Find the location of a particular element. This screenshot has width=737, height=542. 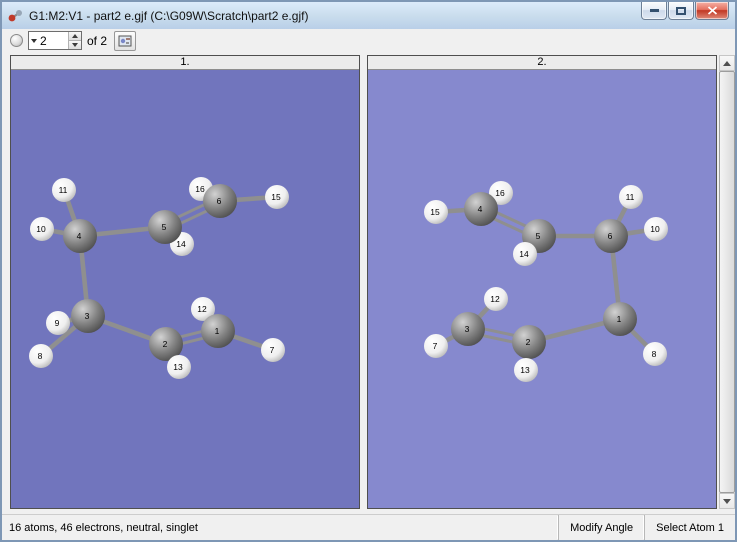

frame-spin-down-button is located at coordinates (75, 44).